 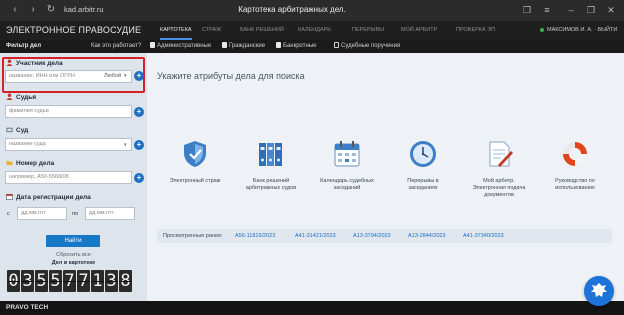 What do you see at coordinates (68, 144) in the screenshot?
I see `court-input: название суда` at bounding box center [68, 144].